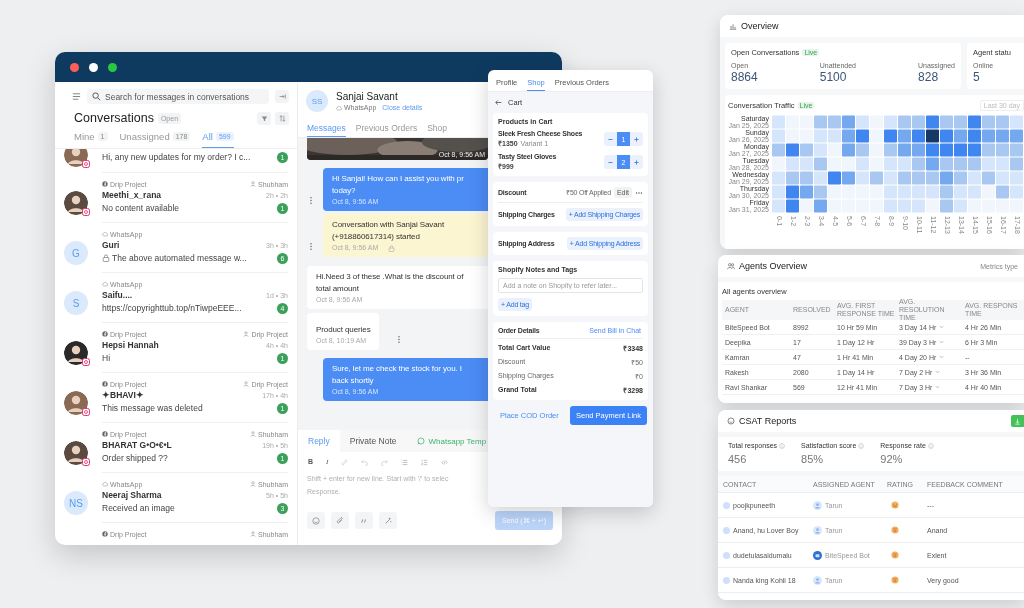 Image resolution: width=1024 pixels, height=608 pixels. Describe the element at coordinates (343, 330) in the screenshot. I see `message-text: Product queries` at that location.